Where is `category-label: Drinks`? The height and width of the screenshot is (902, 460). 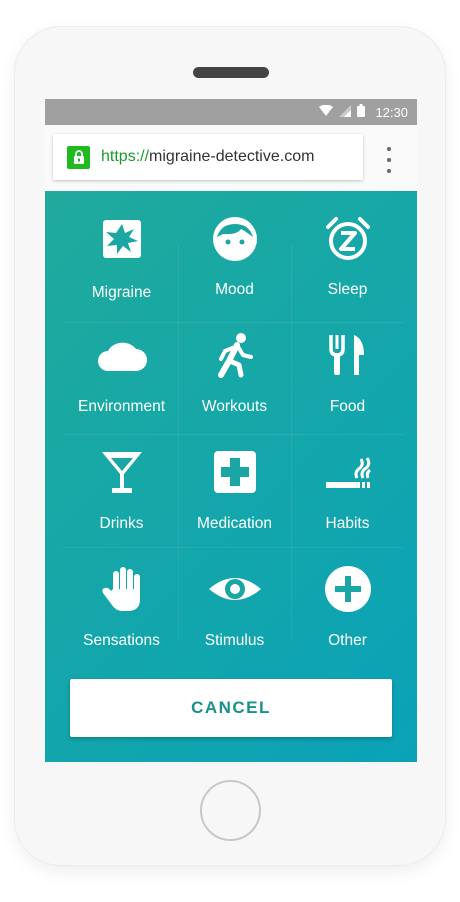
category-label: Drinks is located at coordinates (121, 523).